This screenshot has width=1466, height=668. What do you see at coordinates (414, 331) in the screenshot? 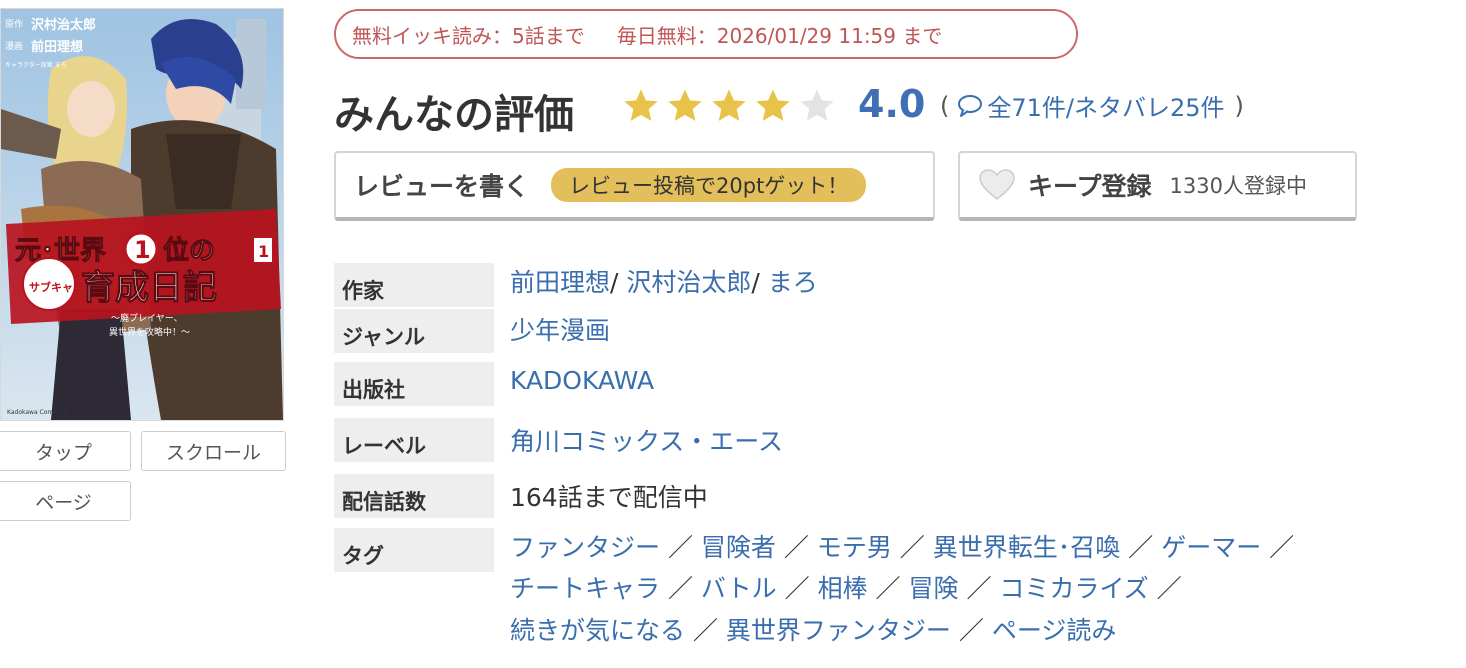
I see `genre-label: ジャンル` at bounding box center [414, 331].